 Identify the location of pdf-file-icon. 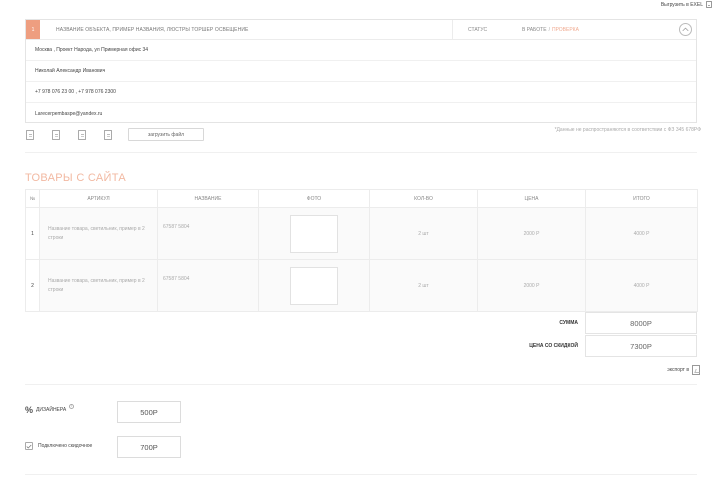
(696, 369).